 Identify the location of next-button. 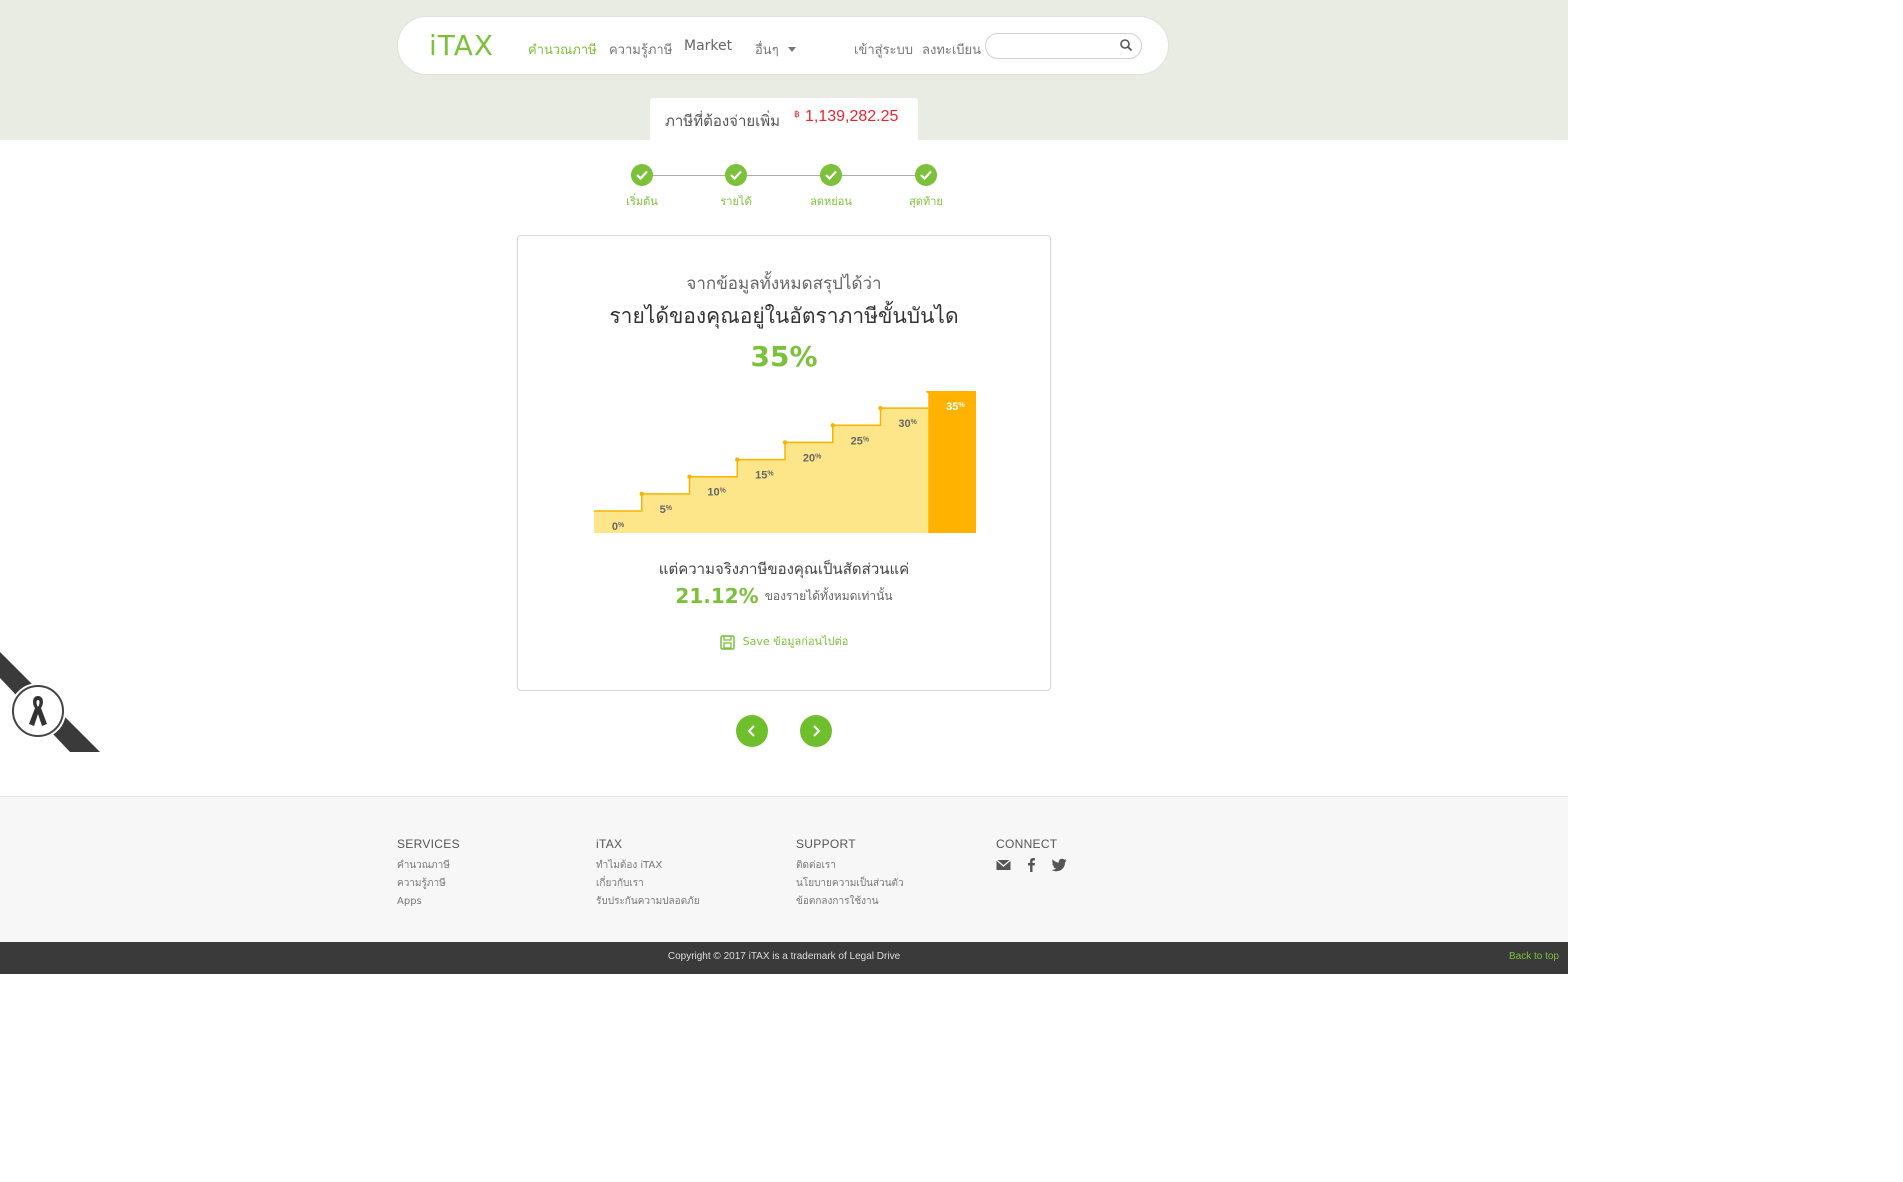
(816, 731).